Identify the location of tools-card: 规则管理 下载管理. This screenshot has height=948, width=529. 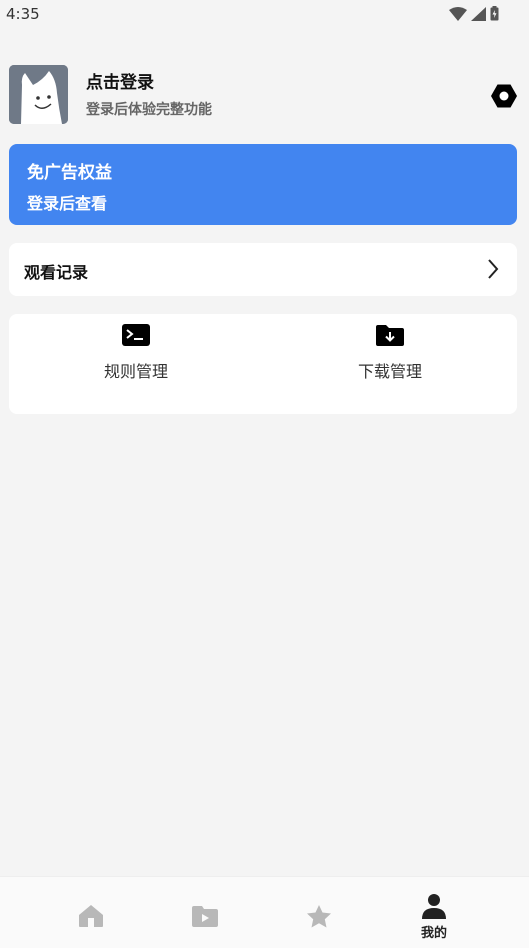
(263, 364).